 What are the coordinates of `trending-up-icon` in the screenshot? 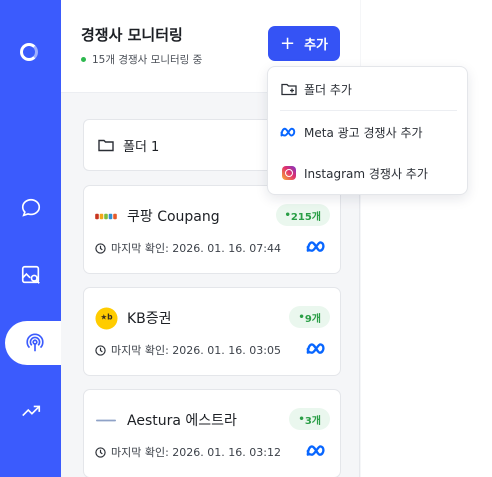 It's located at (30, 411).